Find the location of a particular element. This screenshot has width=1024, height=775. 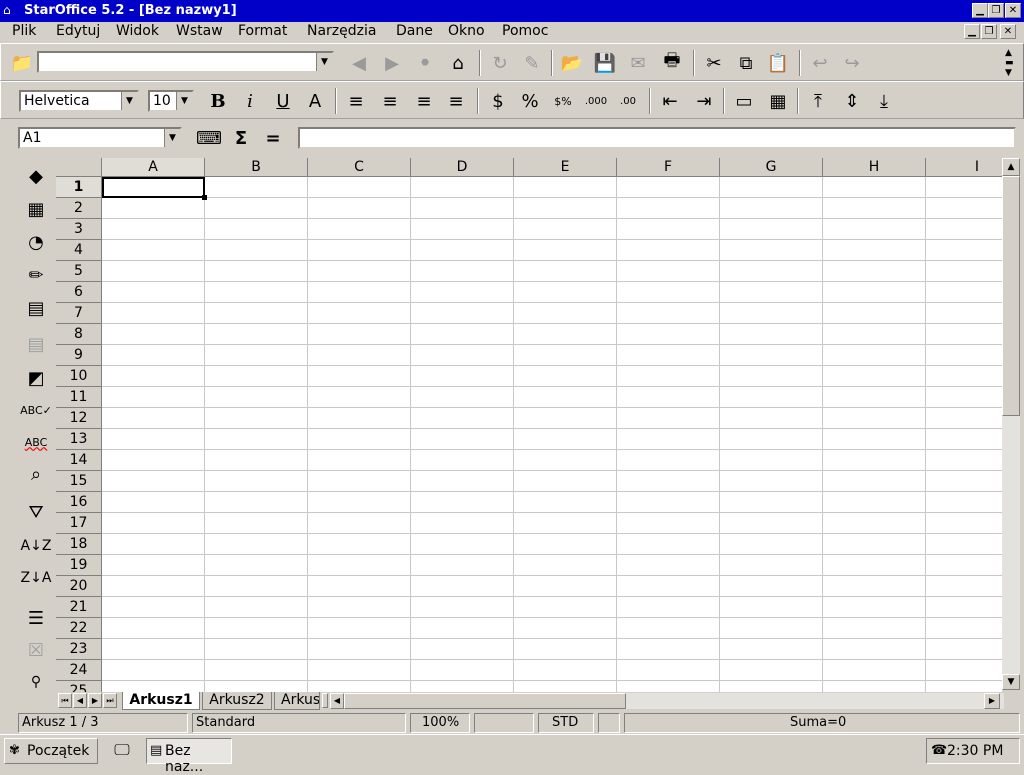

find-replace-icon: ⌕ is located at coordinates (36, 474).